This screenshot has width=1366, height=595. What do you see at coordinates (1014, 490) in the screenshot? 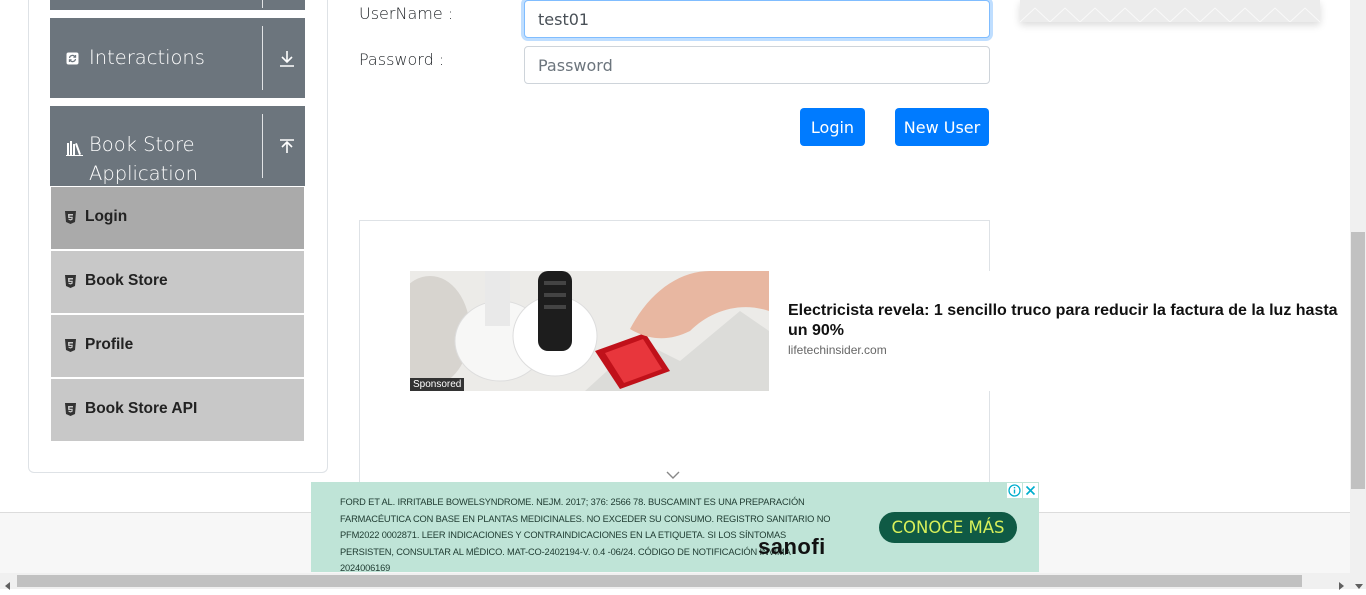
I see `adchoices-info-icon` at bounding box center [1014, 490].